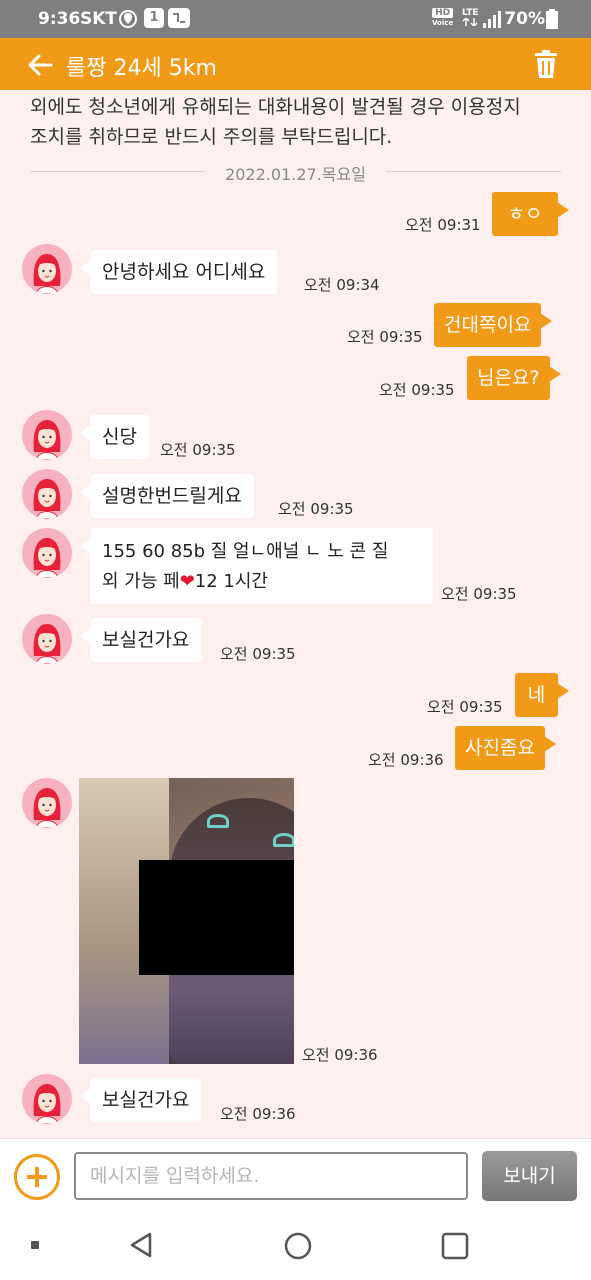 This screenshot has height=1280, width=591. I want to click on status-bar: 9:36 SKT 1 HD Voice LTE 70%, so click(295, 19).